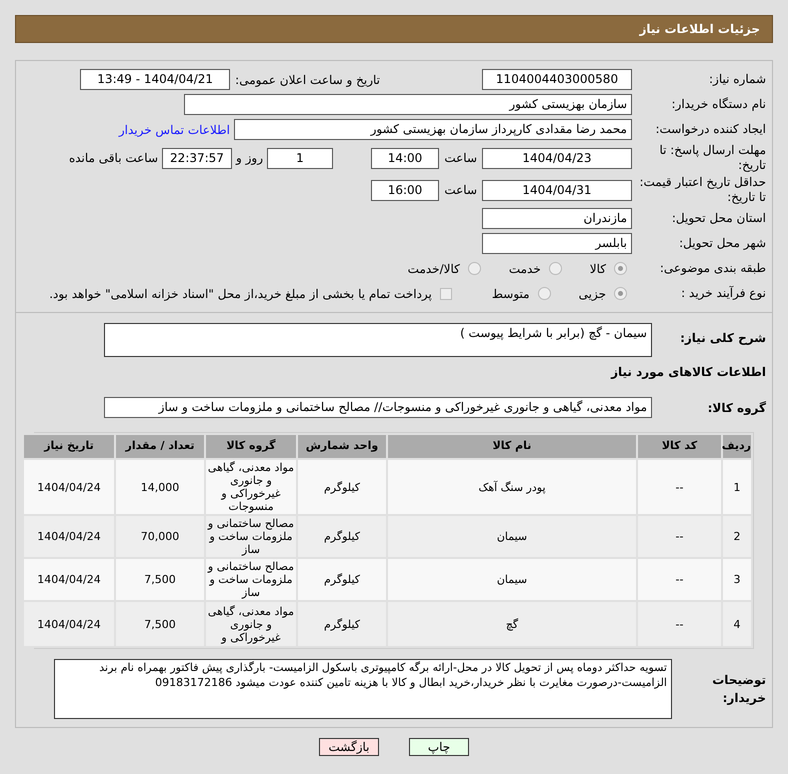 Image resolution: width=788 pixels, height=774 pixels. What do you see at coordinates (512, 446) in the screenshot?
I see `column-header: نام کالا` at bounding box center [512, 446].